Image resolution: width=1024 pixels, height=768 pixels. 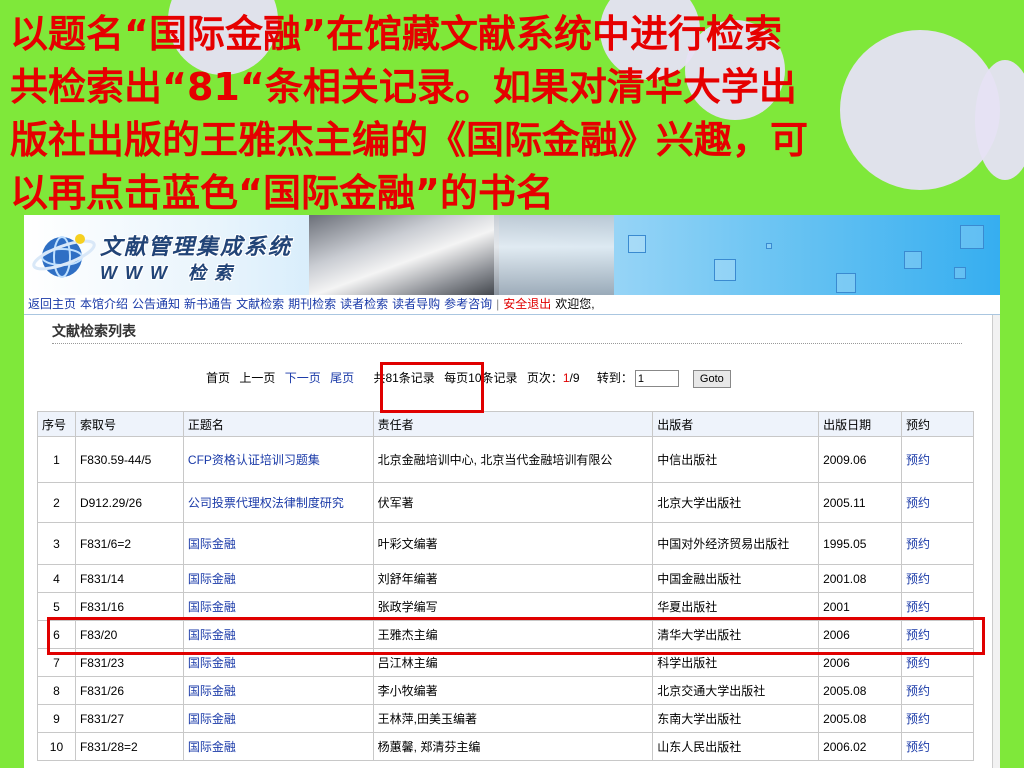 I want to click on author-cell: 叶彩文编著, so click(x=513, y=543).